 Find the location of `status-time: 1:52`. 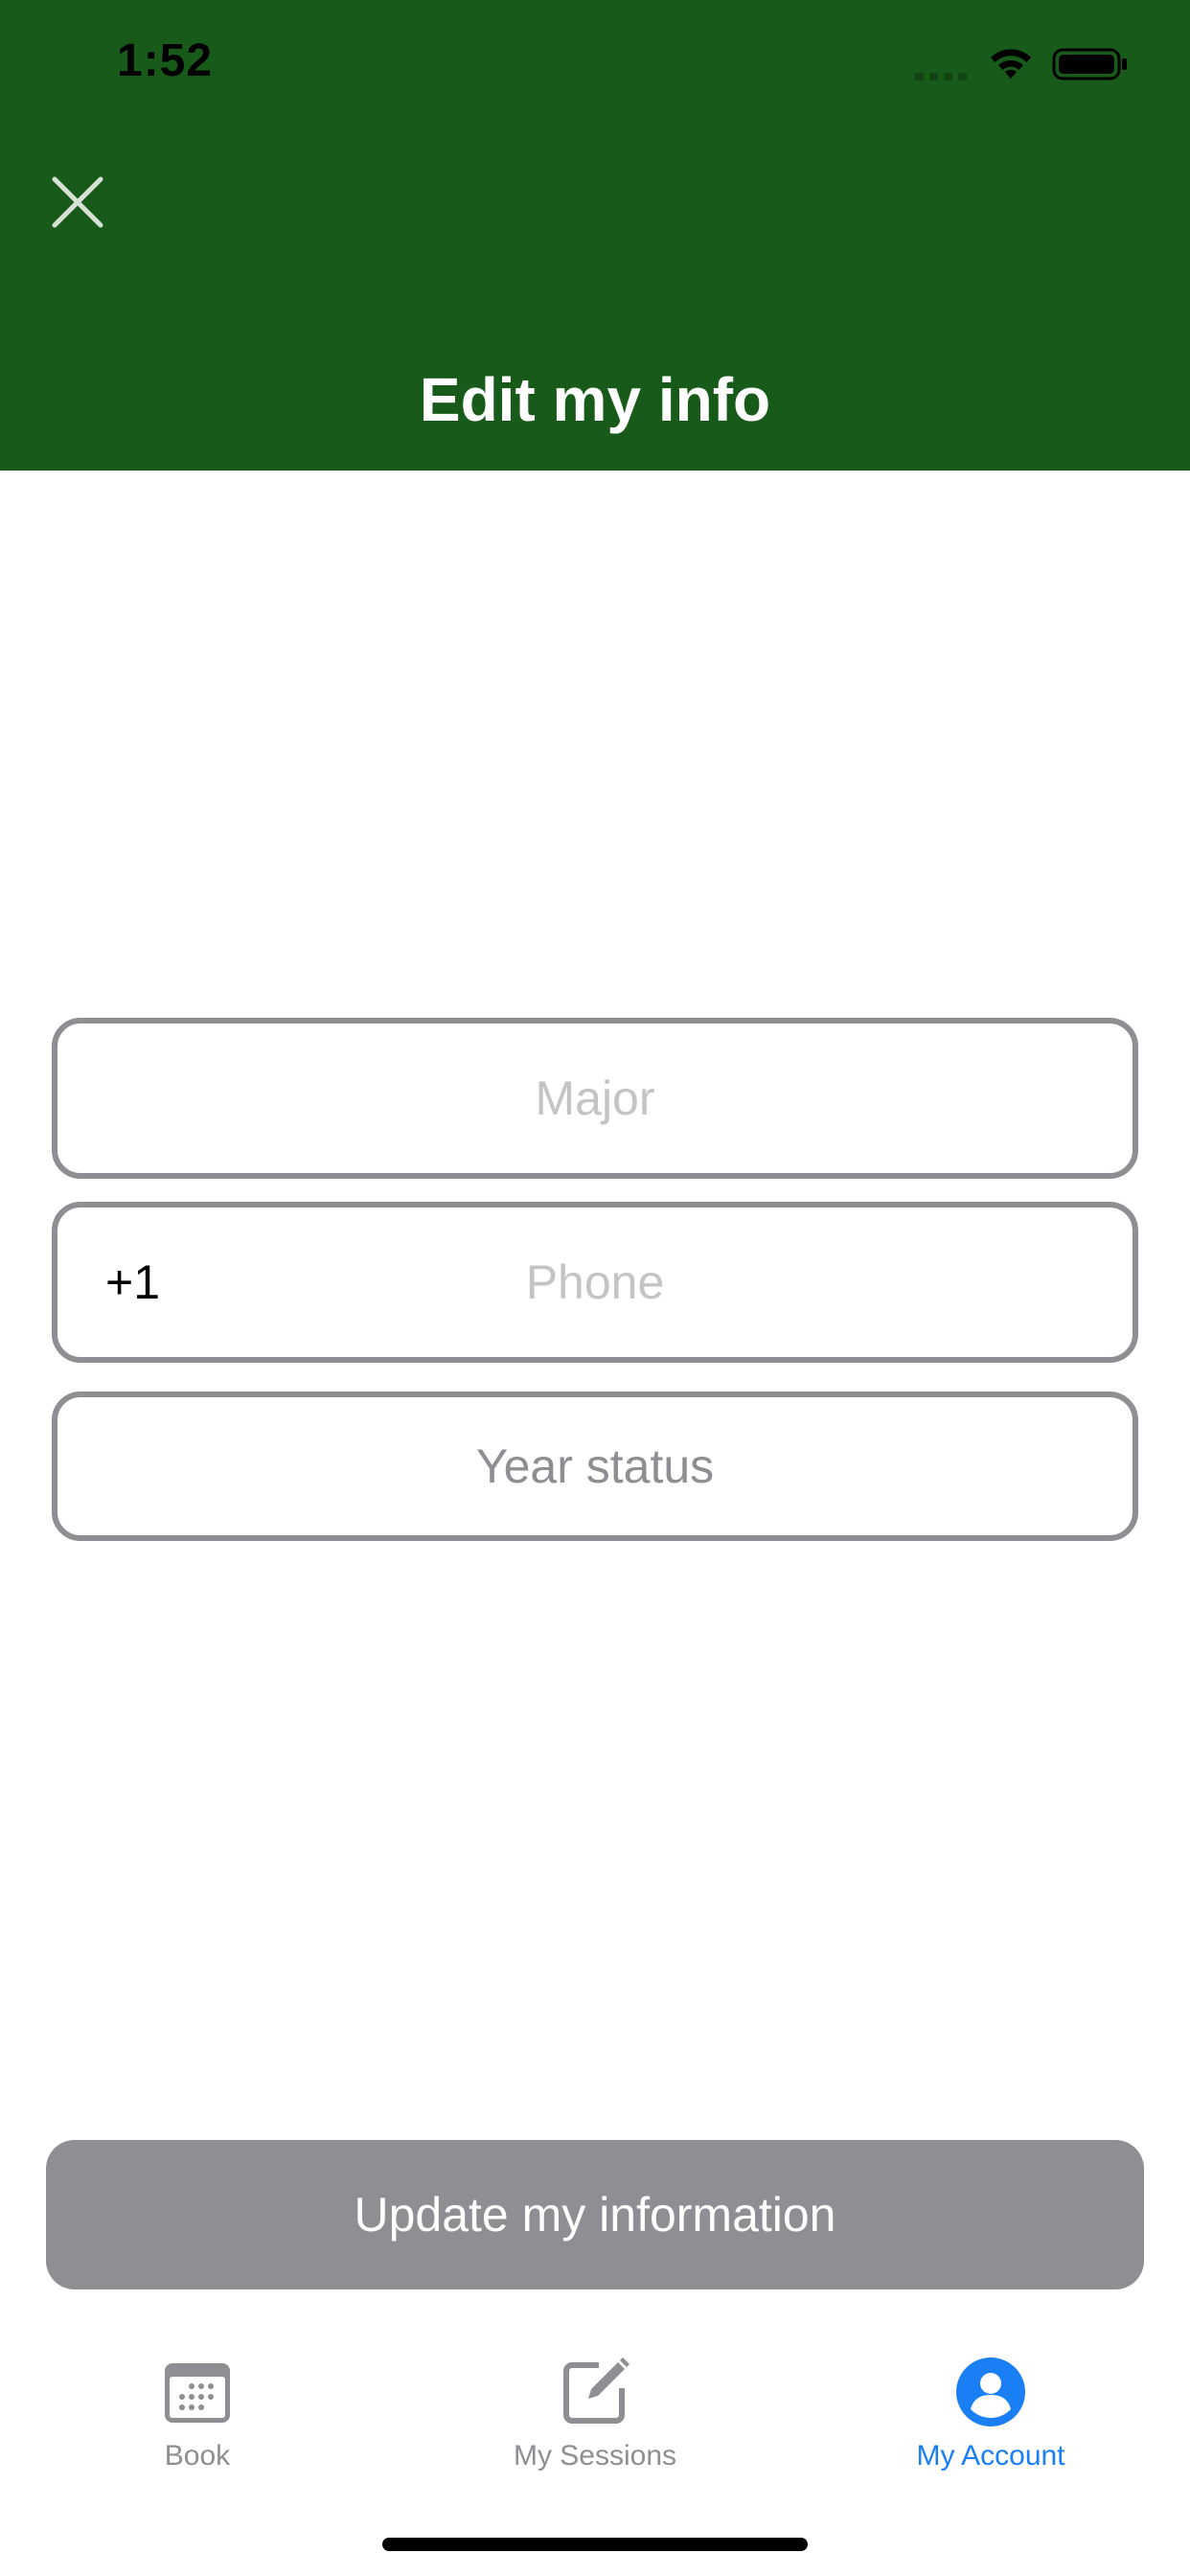

status-time: 1:52 is located at coordinates (166, 60).